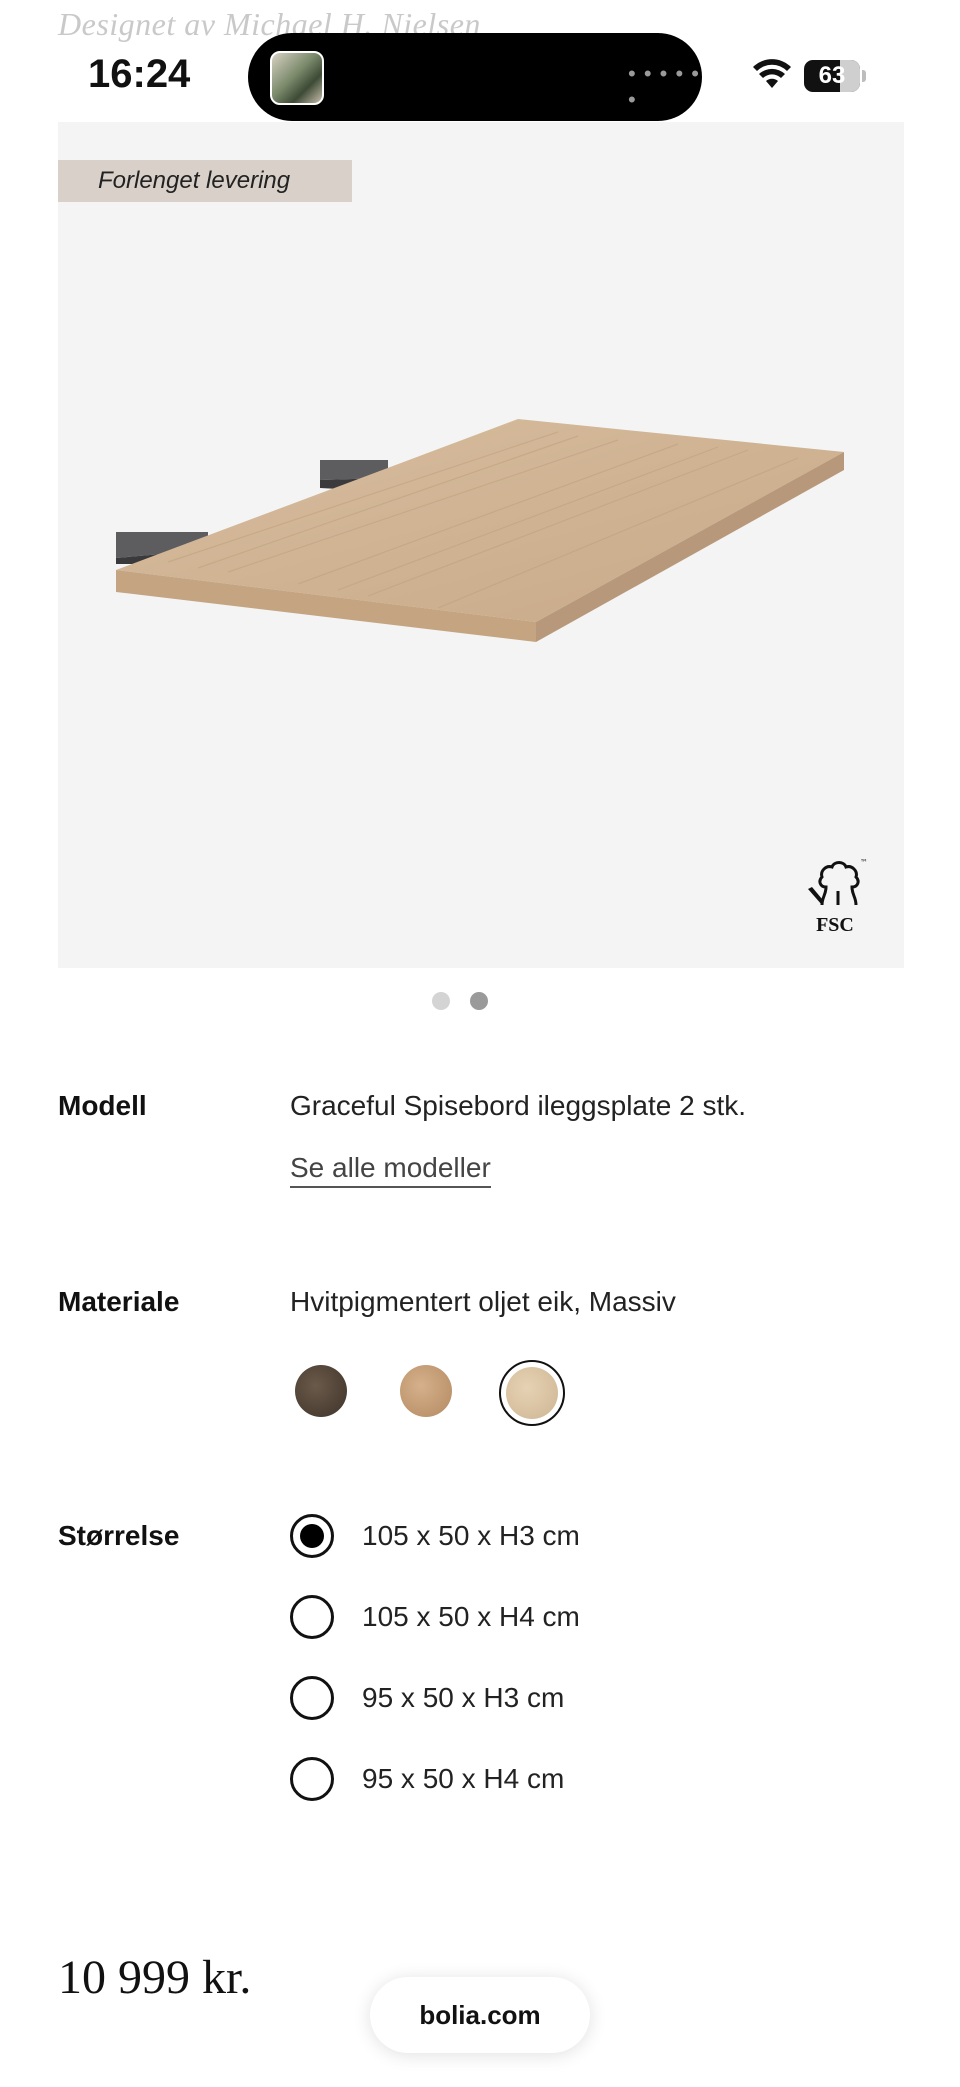 The height and width of the screenshot is (2087, 960). Describe the element at coordinates (390, 1170) in the screenshot. I see `see-all-models-link: Se alle modeller` at that location.